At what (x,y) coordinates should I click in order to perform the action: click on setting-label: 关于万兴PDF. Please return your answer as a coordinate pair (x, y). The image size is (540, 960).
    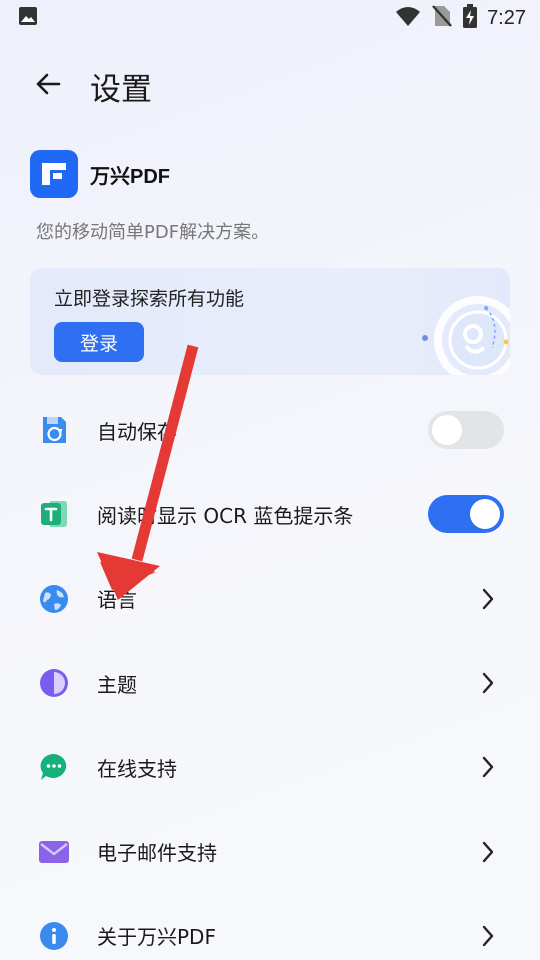
    Looking at the image, I should click on (156, 937).